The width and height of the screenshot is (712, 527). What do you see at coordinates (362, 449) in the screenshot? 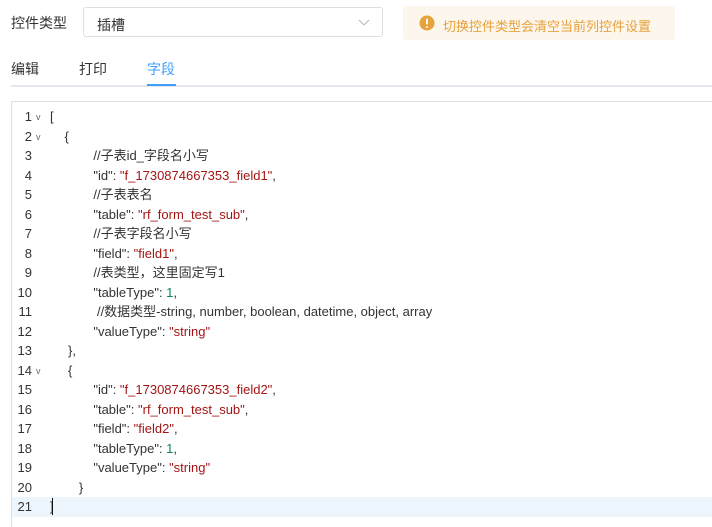
I see `code-line: 18 "tableType": 1,` at bounding box center [362, 449].